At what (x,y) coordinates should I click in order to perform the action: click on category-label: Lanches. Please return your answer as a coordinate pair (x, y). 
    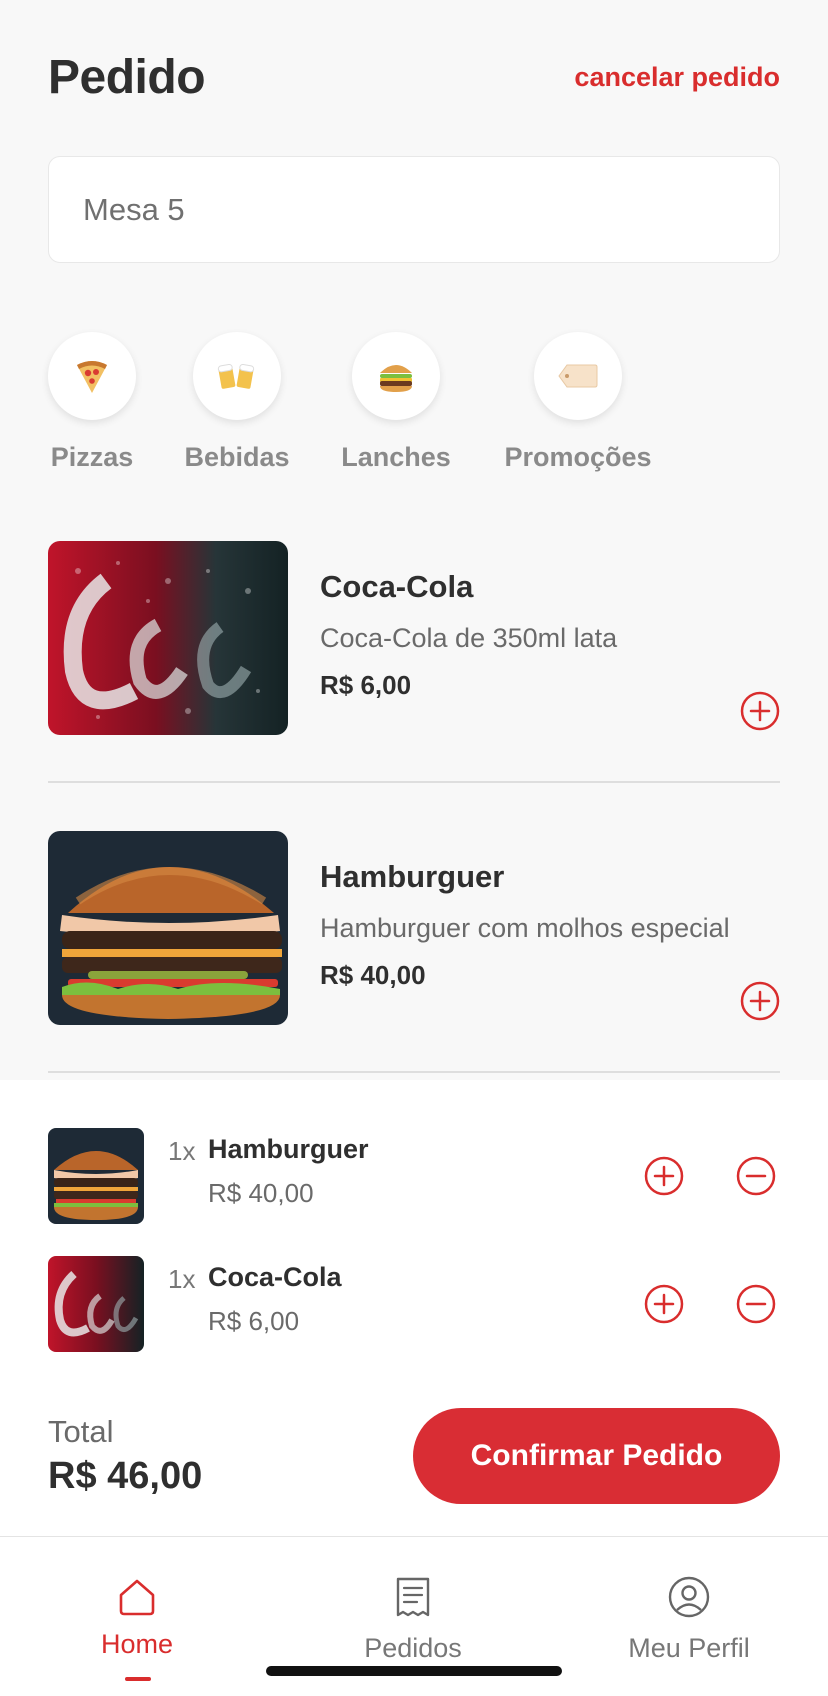
    Looking at the image, I should click on (396, 457).